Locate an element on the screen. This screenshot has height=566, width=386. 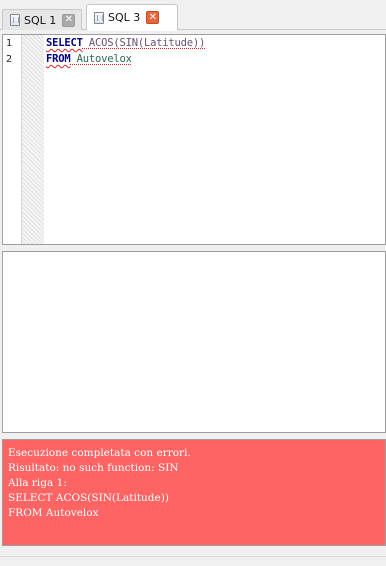
tab-label: SQL 3 is located at coordinates (124, 17).